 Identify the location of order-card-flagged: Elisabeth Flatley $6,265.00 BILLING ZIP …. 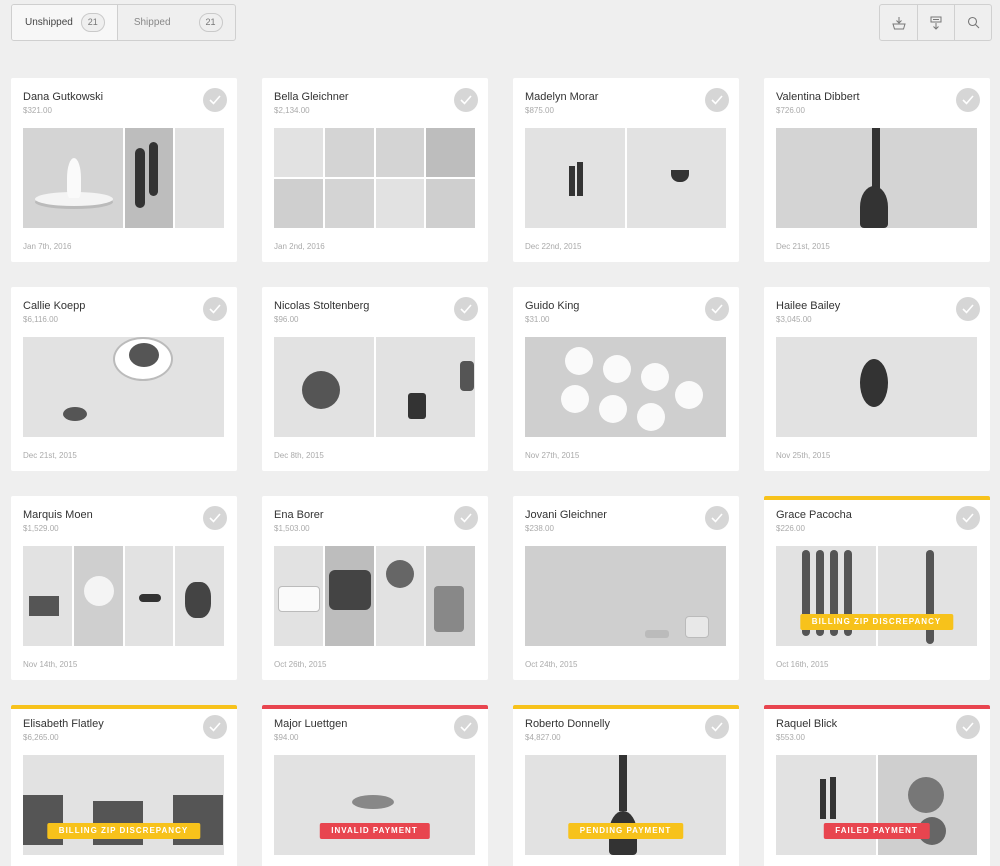
(124, 785).